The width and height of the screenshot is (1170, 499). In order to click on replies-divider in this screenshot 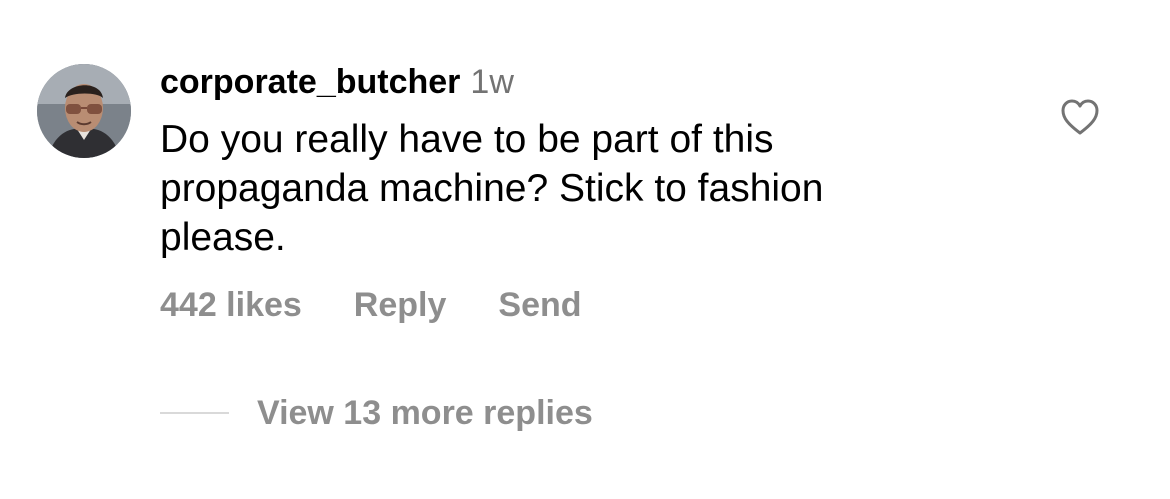, I will do `click(194, 413)`.